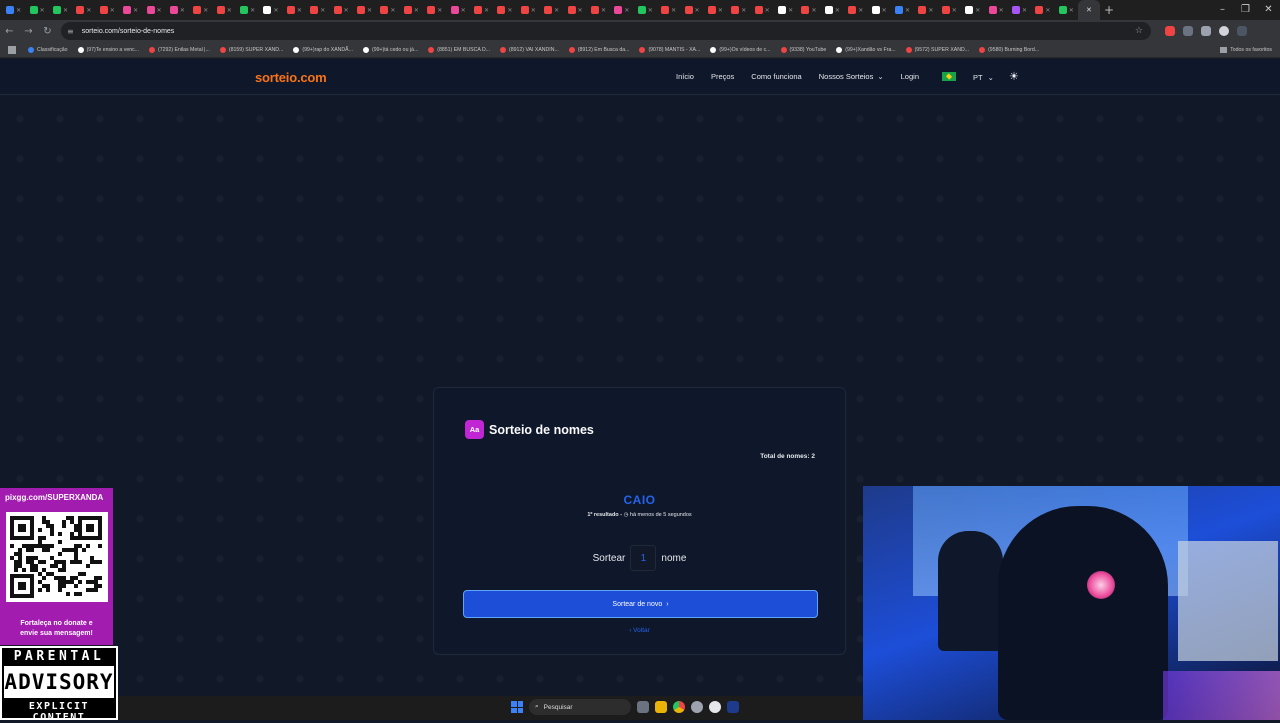 This screenshot has width=1280, height=723. What do you see at coordinates (48, 49) in the screenshot?
I see `bookmark-item: Classificação` at bounding box center [48, 49].